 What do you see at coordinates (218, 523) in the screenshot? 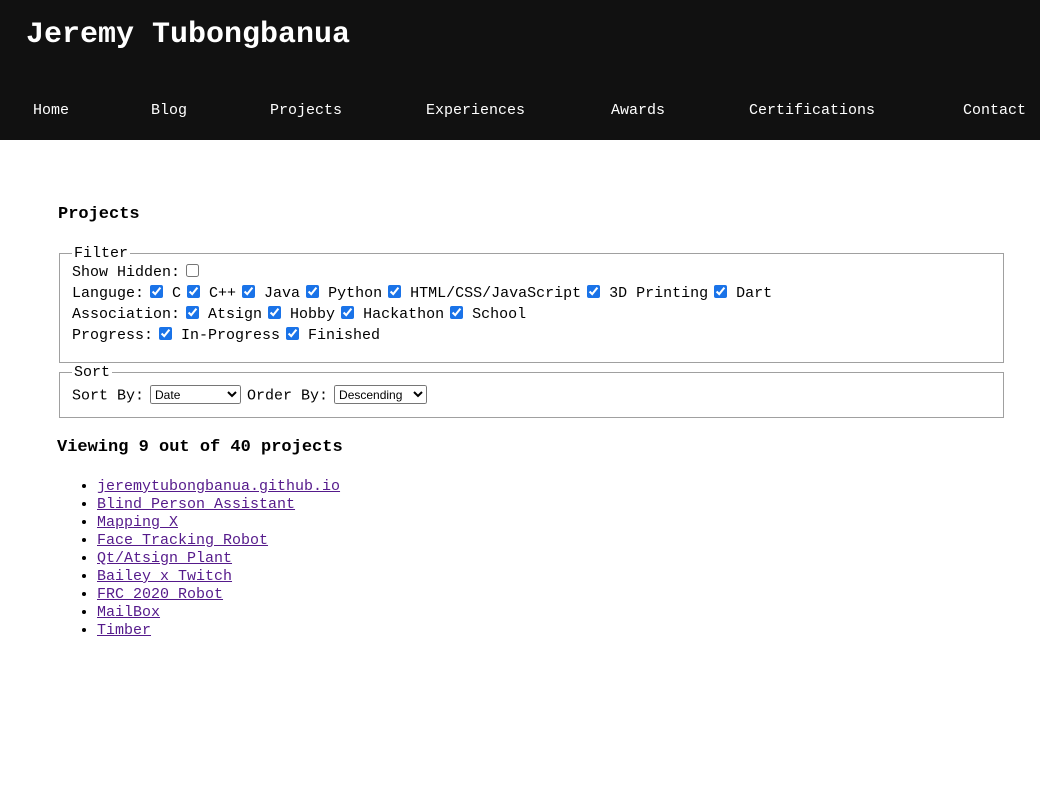
I see `list-item: Mapping X` at bounding box center [218, 523].